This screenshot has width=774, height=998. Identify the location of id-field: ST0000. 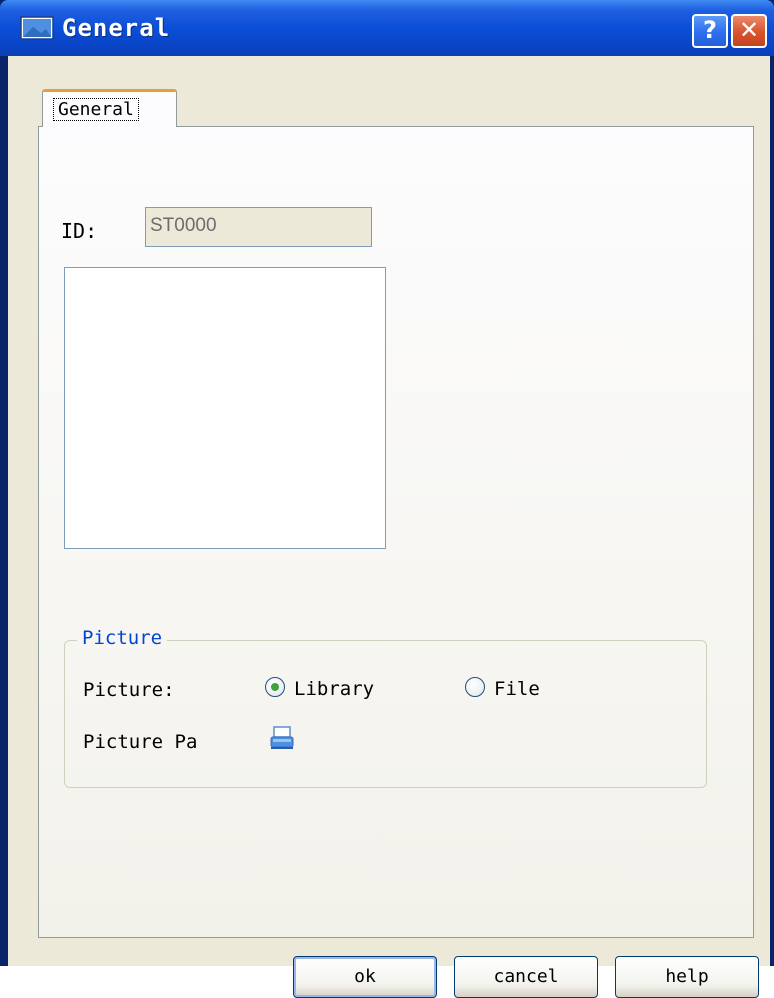
(258, 227).